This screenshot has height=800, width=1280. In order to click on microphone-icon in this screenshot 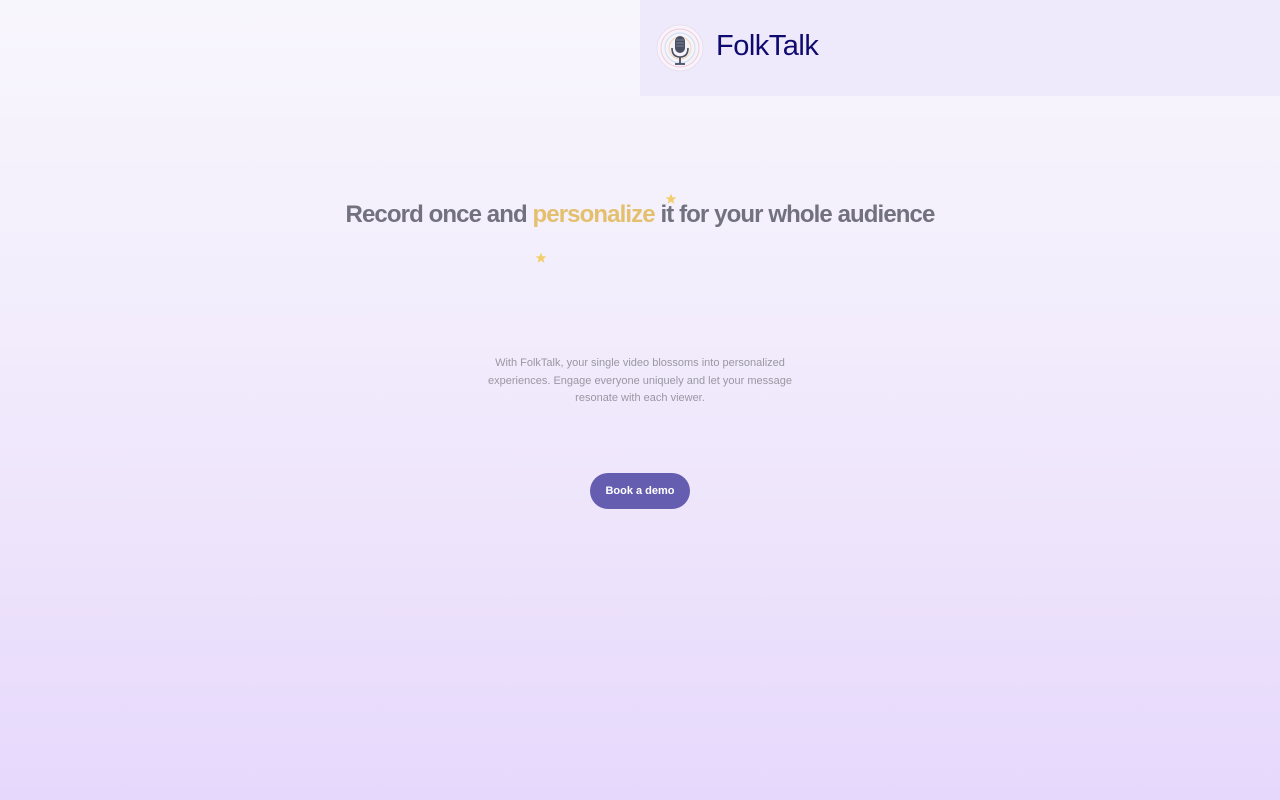, I will do `click(680, 48)`.